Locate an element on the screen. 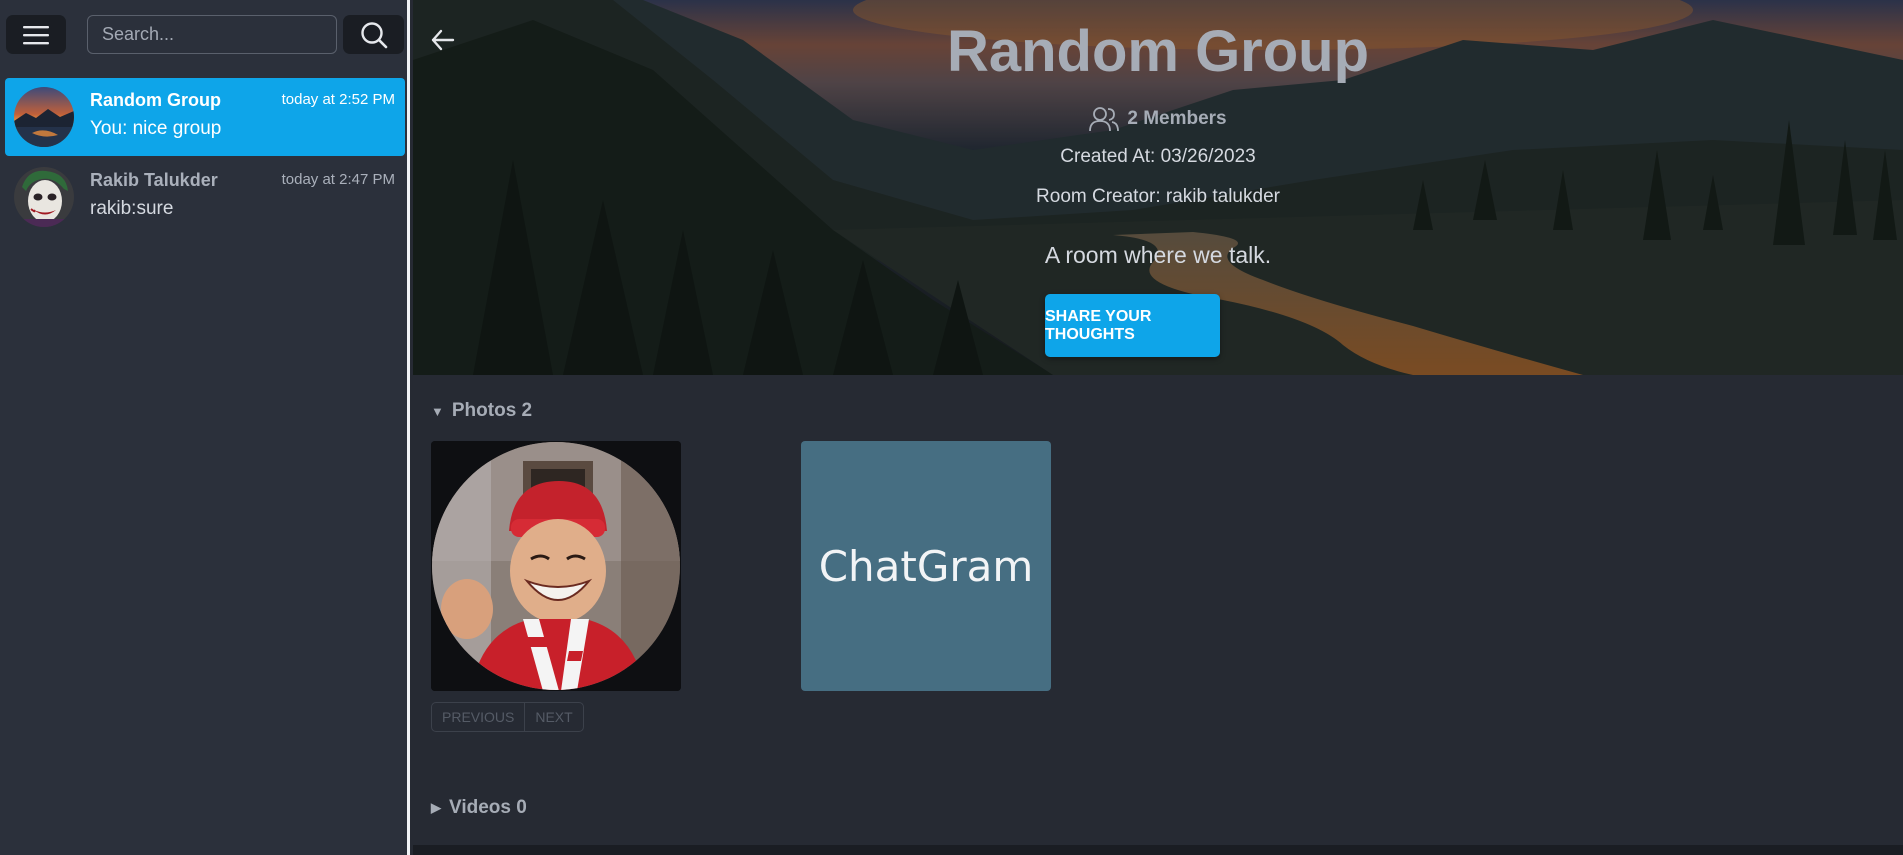 This screenshot has height=855, width=1903. share-thoughts-button: SHARE YOUR THOUGHTS is located at coordinates (1132, 325).